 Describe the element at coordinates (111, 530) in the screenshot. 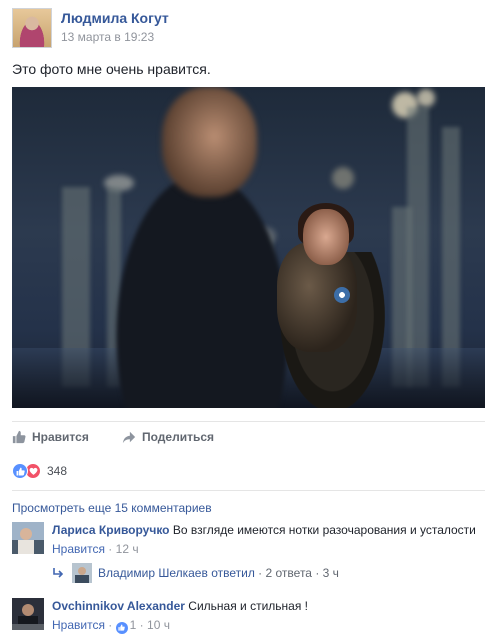

I see `comment-author: Лариса Криворучко` at that location.